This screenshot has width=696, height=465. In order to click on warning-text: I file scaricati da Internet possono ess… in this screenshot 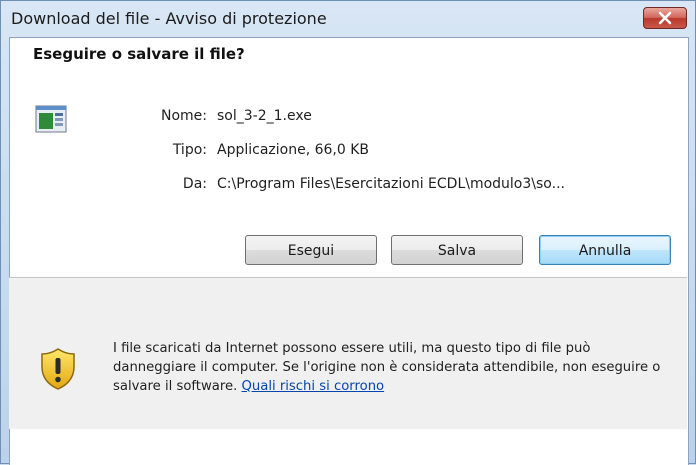, I will do `click(387, 367)`.